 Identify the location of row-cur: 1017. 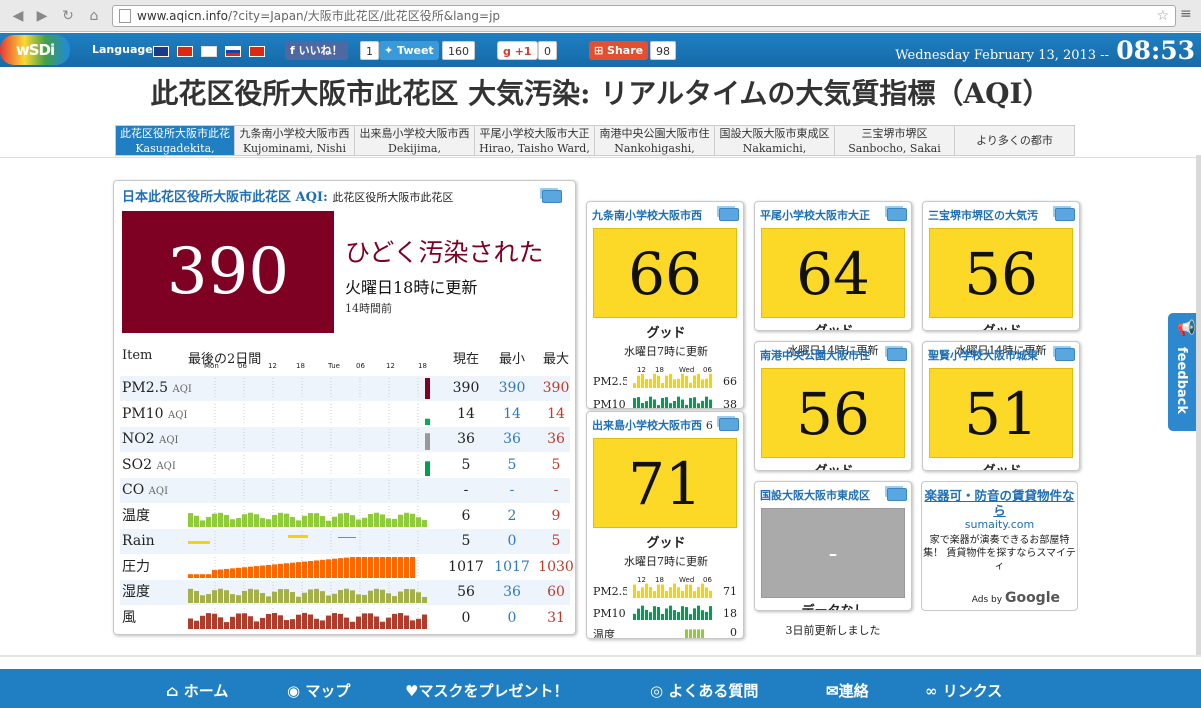
(466, 566).